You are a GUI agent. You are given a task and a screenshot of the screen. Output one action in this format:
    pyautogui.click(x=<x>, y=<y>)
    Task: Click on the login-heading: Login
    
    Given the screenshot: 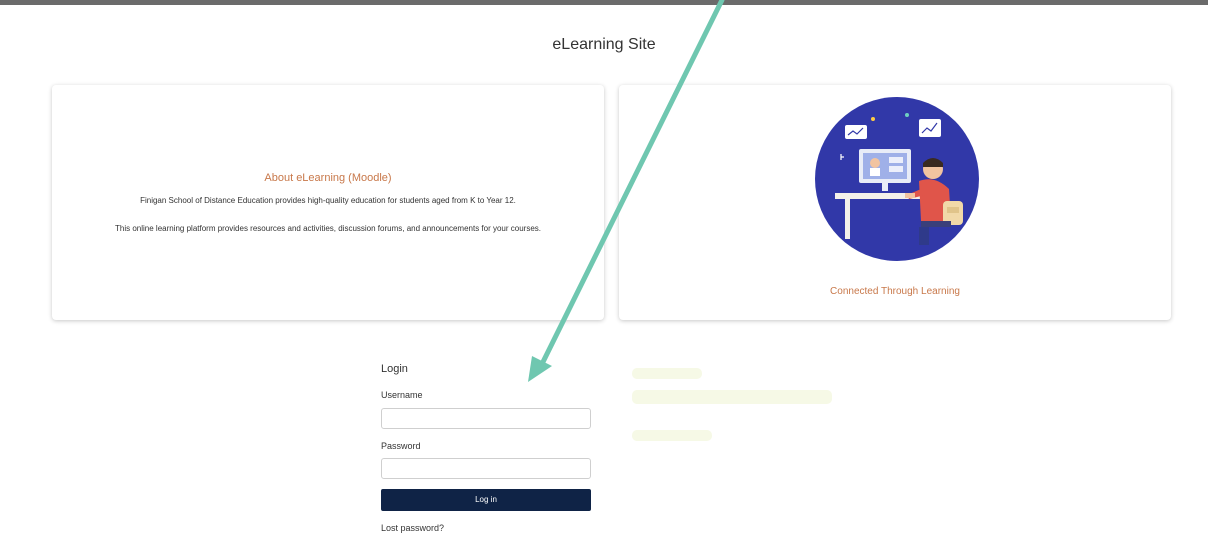 What is the action you would take?
    pyautogui.click(x=394, y=369)
    